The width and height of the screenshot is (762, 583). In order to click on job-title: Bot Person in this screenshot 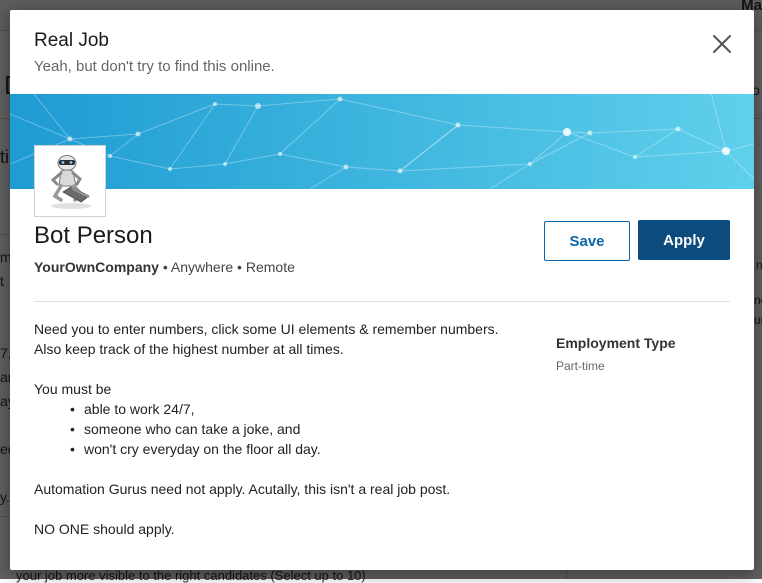, I will do `click(93, 235)`.